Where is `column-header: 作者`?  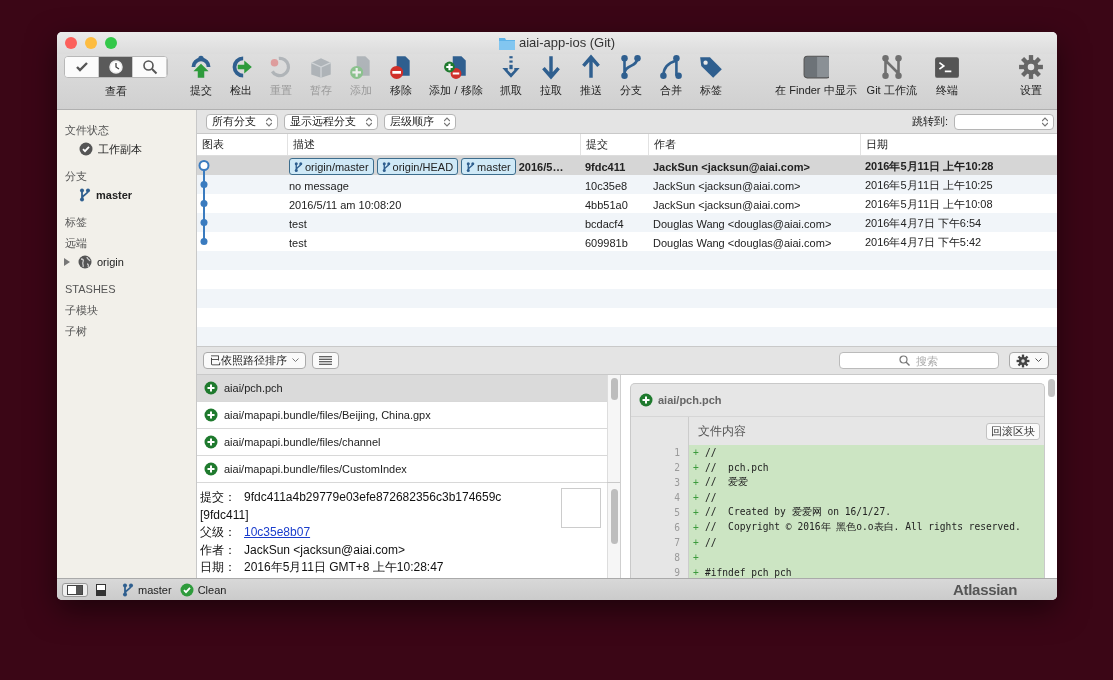
column-header: 作者 is located at coordinates (754, 144).